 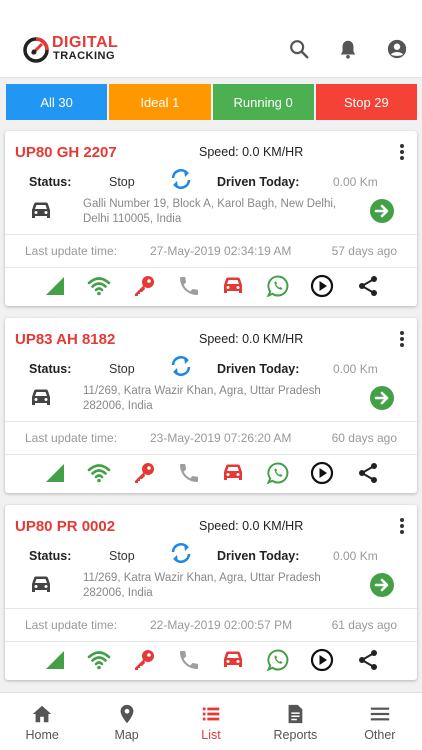 What do you see at coordinates (379, 714) in the screenshot?
I see `menu-icon` at bounding box center [379, 714].